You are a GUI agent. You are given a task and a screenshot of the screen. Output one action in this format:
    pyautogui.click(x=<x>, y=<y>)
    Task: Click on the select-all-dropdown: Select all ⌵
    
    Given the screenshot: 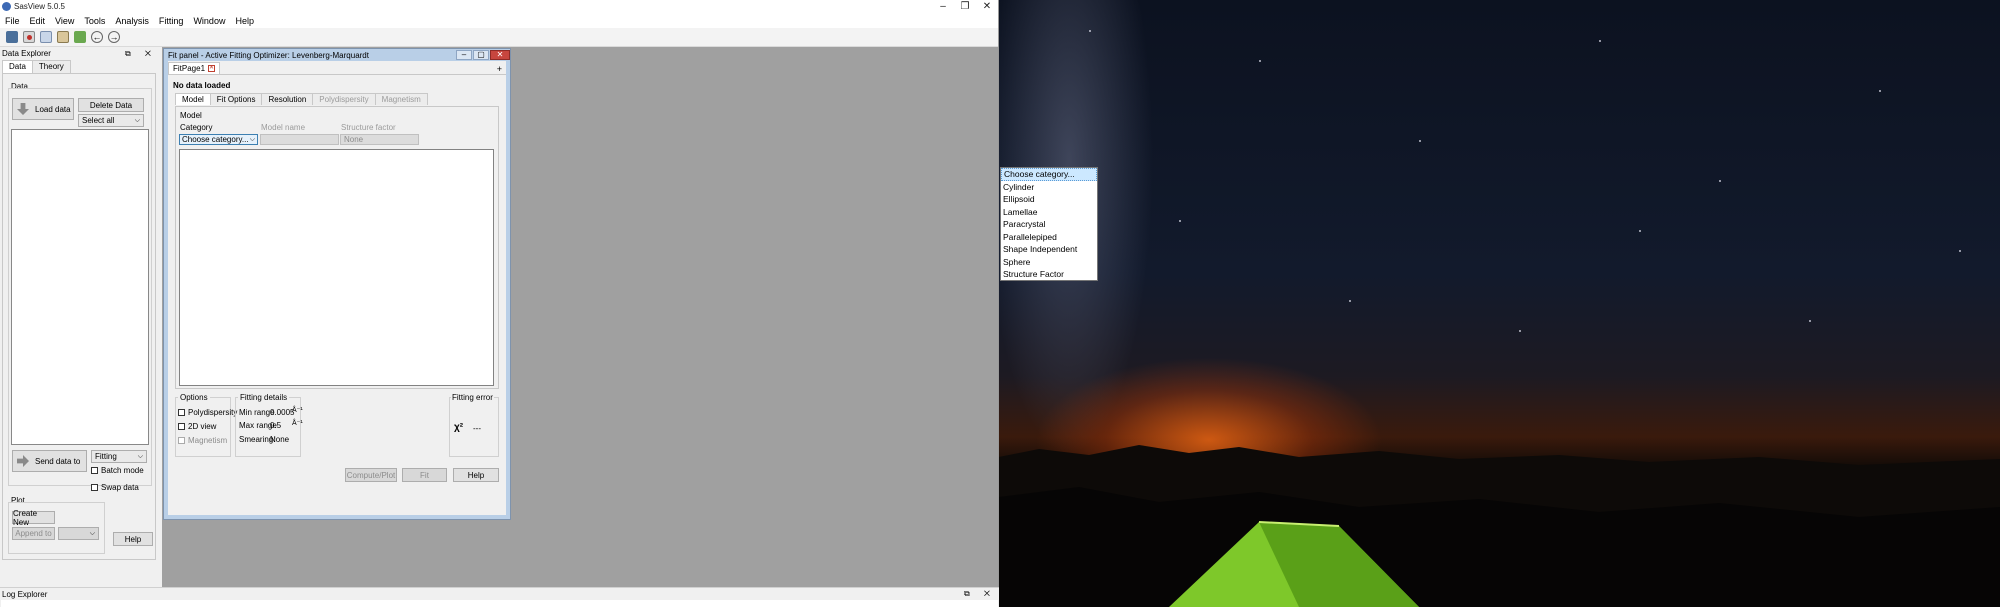 What is the action you would take?
    pyautogui.click(x=111, y=120)
    